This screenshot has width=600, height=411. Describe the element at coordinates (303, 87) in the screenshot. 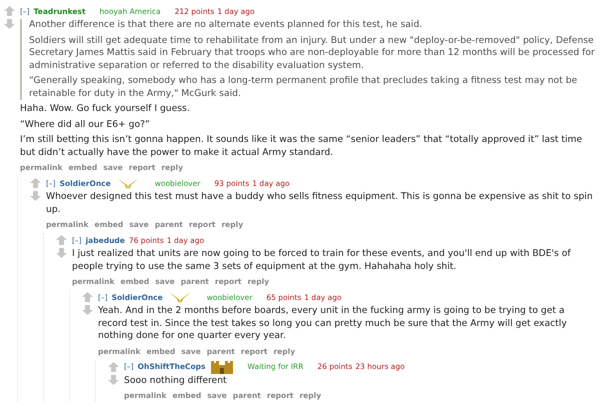

I see `quote-paragraph: “Generally speaking, somebody who has a long-term permanent profile that precludes taking a fitness test may not be retainable for duty in the Army," McGurk said.` at that location.